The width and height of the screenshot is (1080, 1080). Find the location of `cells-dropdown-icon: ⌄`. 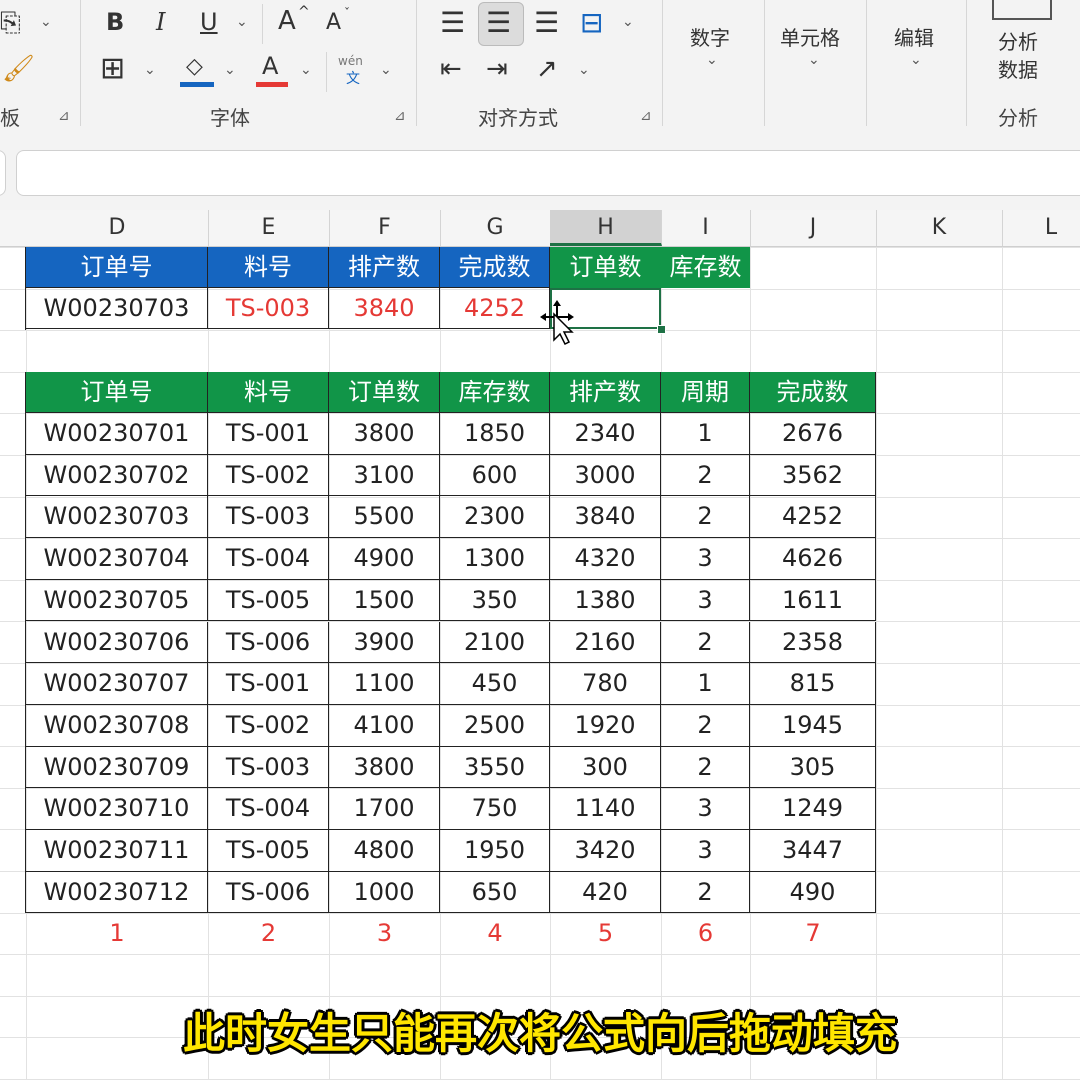

cells-dropdown-icon: ⌄ is located at coordinates (814, 60).